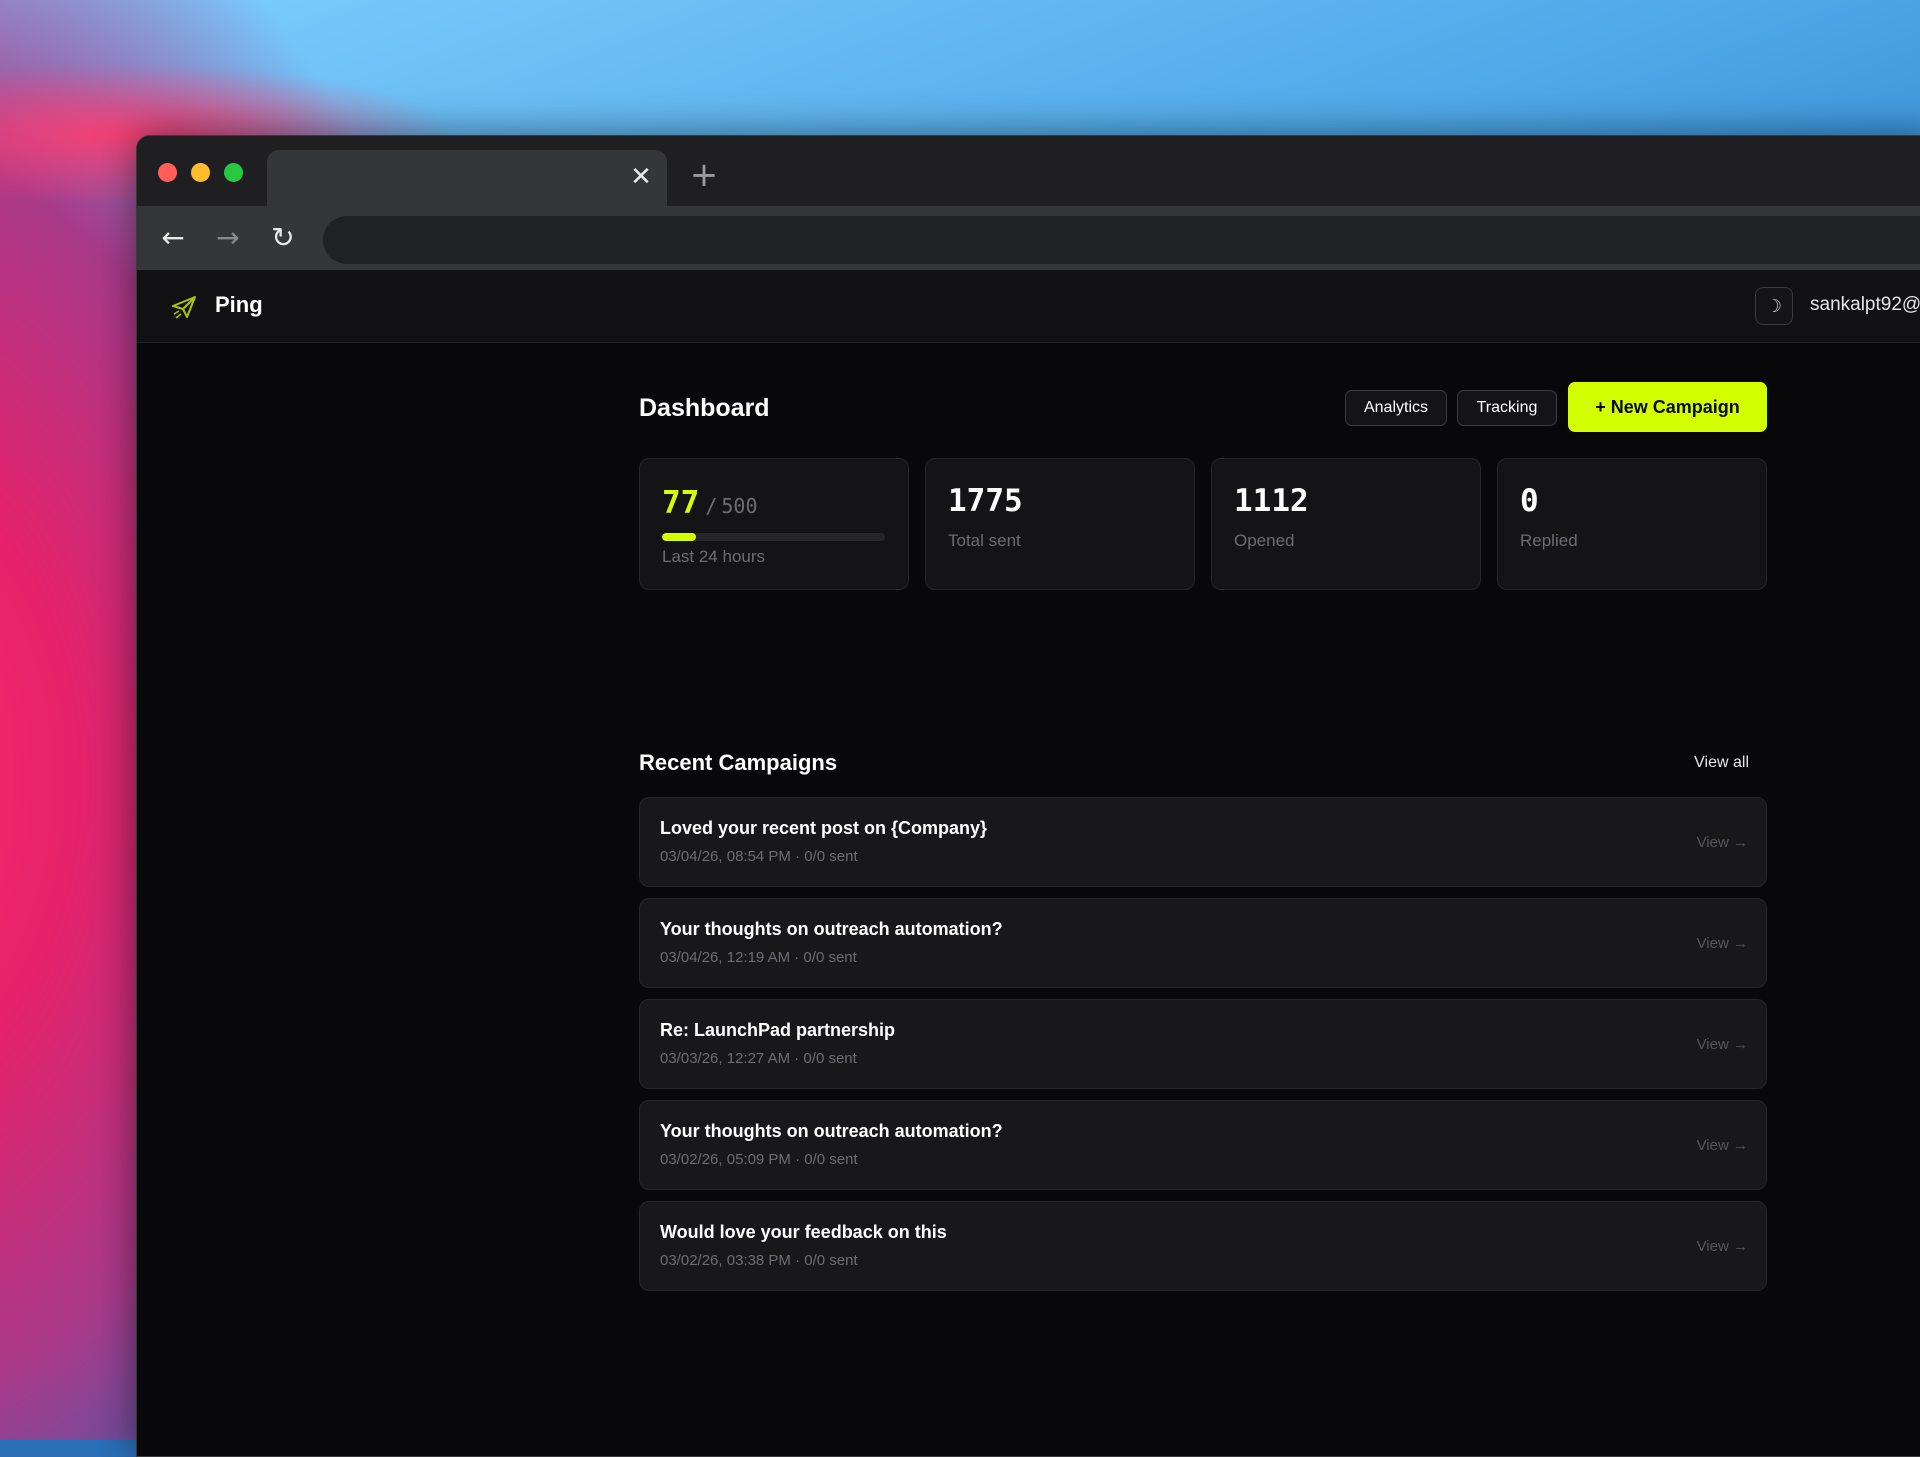  What do you see at coordinates (167, 172) in the screenshot?
I see `close-window-button` at bounding box center [167, 172].